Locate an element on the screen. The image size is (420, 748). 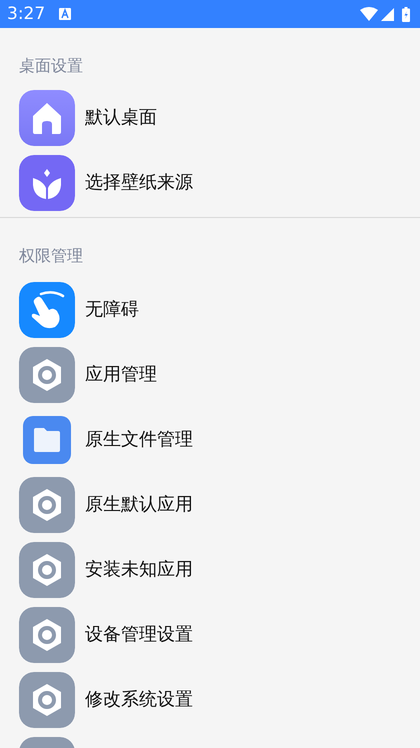
section-header: 桌面设置 is located at coordinates (51, 65).